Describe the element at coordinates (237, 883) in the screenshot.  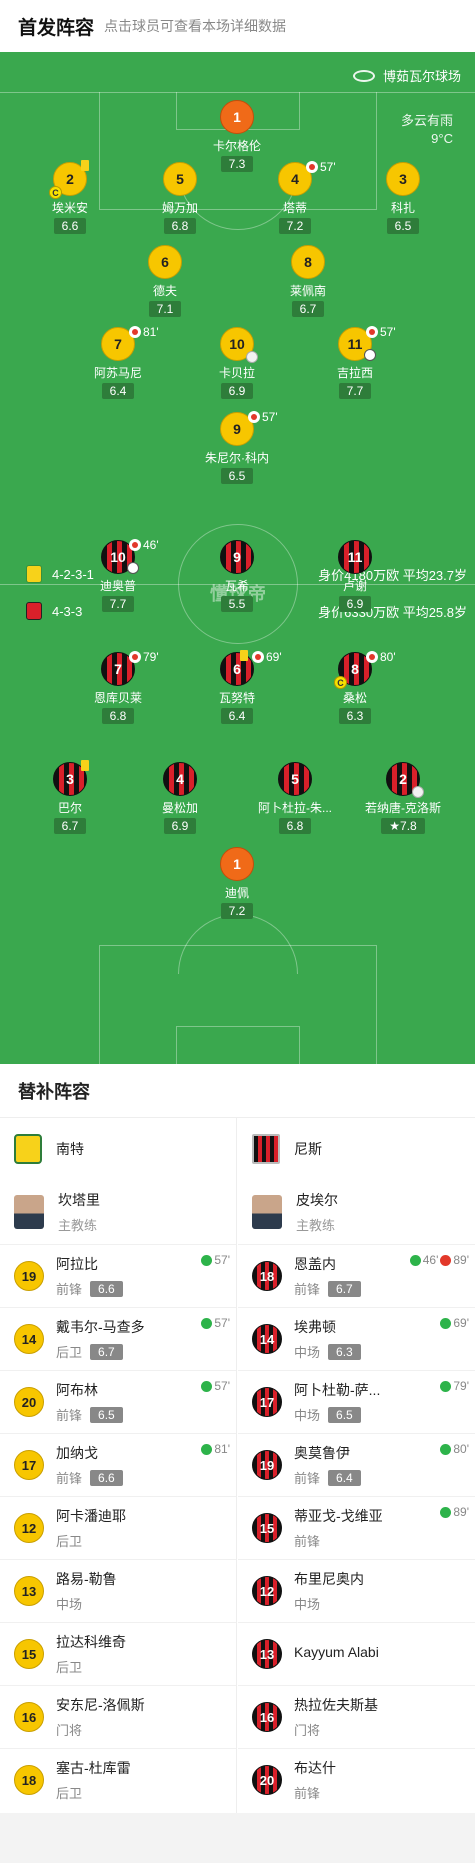
I see `player-marker: 1 迪佩 7.2` at that location.